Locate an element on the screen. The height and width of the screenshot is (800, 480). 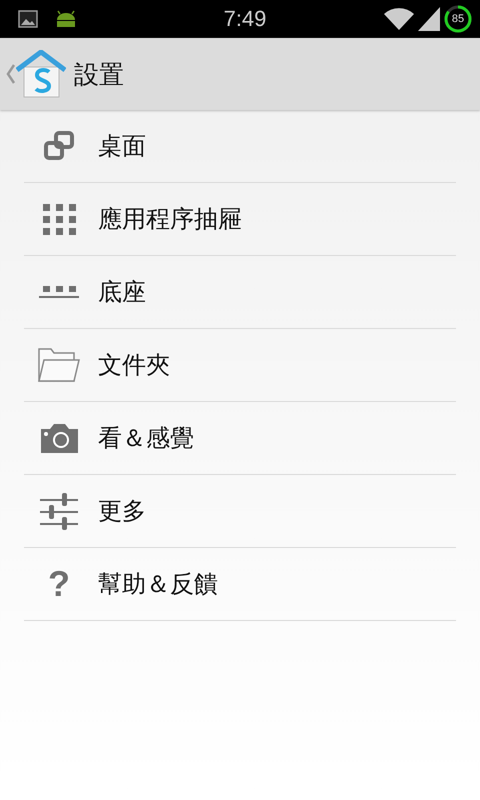
app-bar-title: 設置 is located at coordinates (99, 74).